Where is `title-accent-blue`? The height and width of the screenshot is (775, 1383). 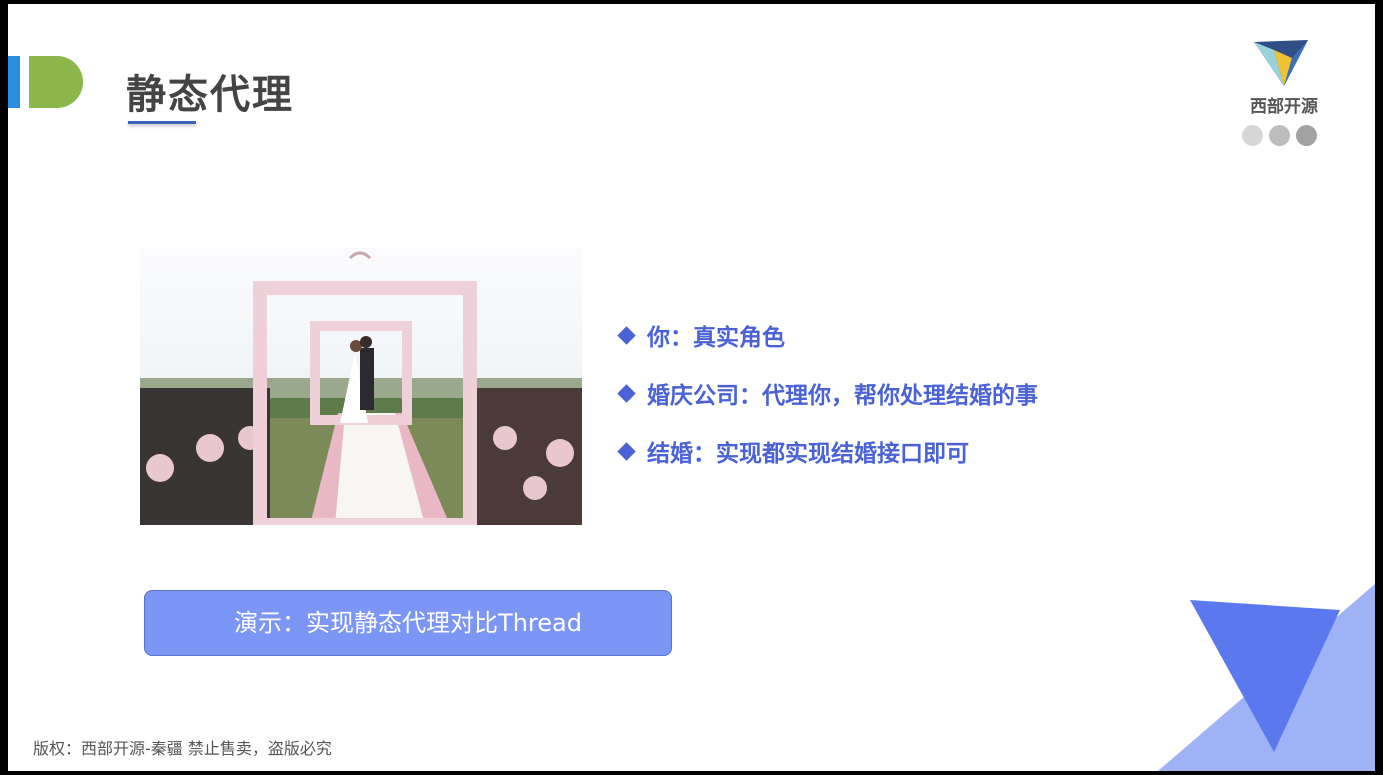 title-accent-blue is located at coordinates (14, 82).